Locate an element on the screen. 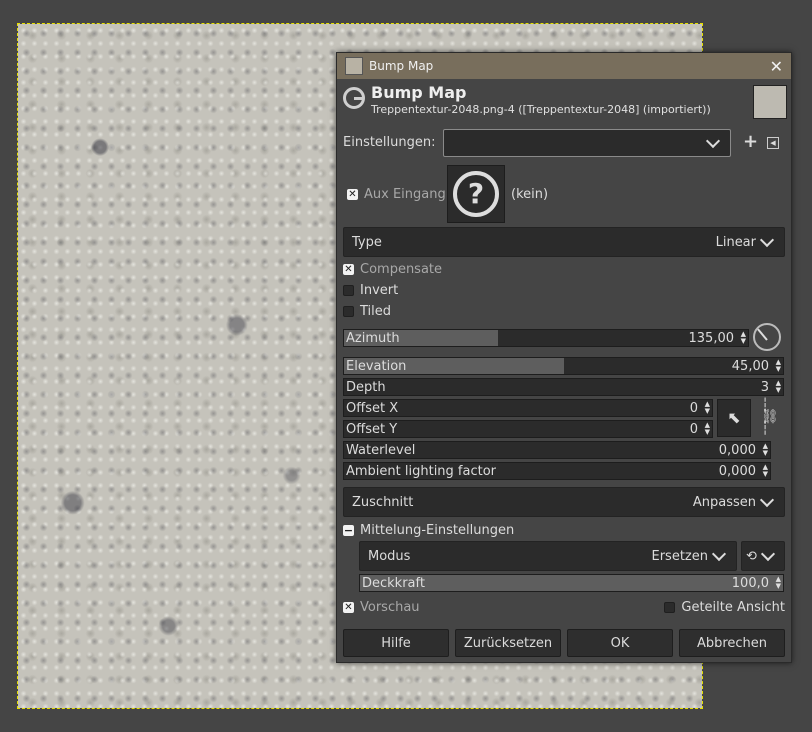 This screenshot has height=732, width=812. title-bar: Bump Map ✕ is located at coordinates (564, 66).